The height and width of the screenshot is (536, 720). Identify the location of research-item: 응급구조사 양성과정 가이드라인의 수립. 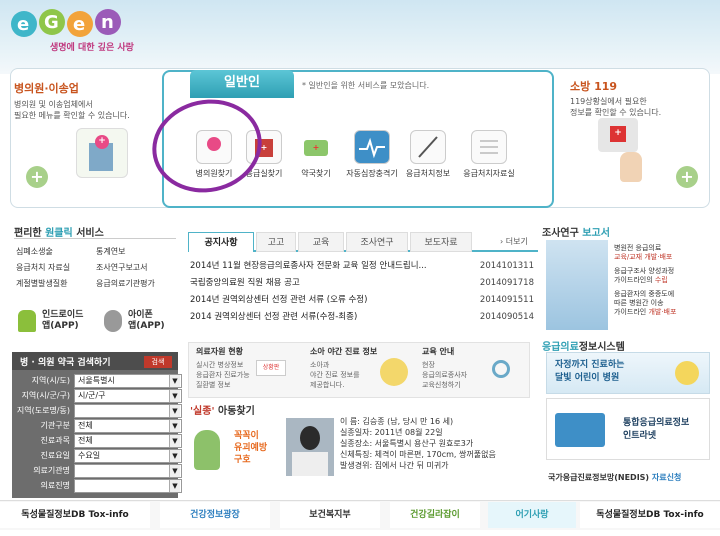
(664, 276).